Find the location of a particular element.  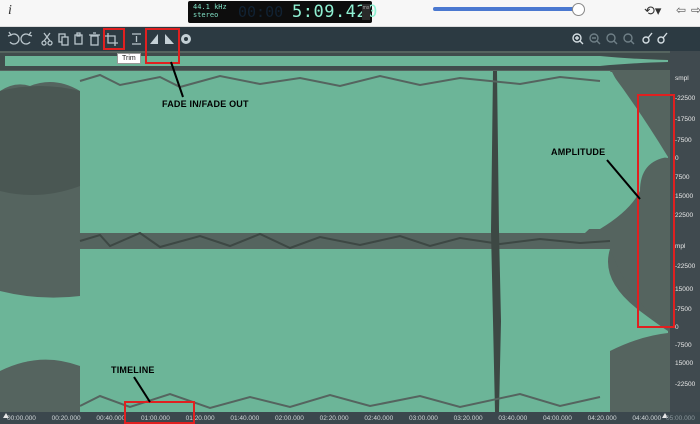

paste-icon is located at coordinates (78, 38).